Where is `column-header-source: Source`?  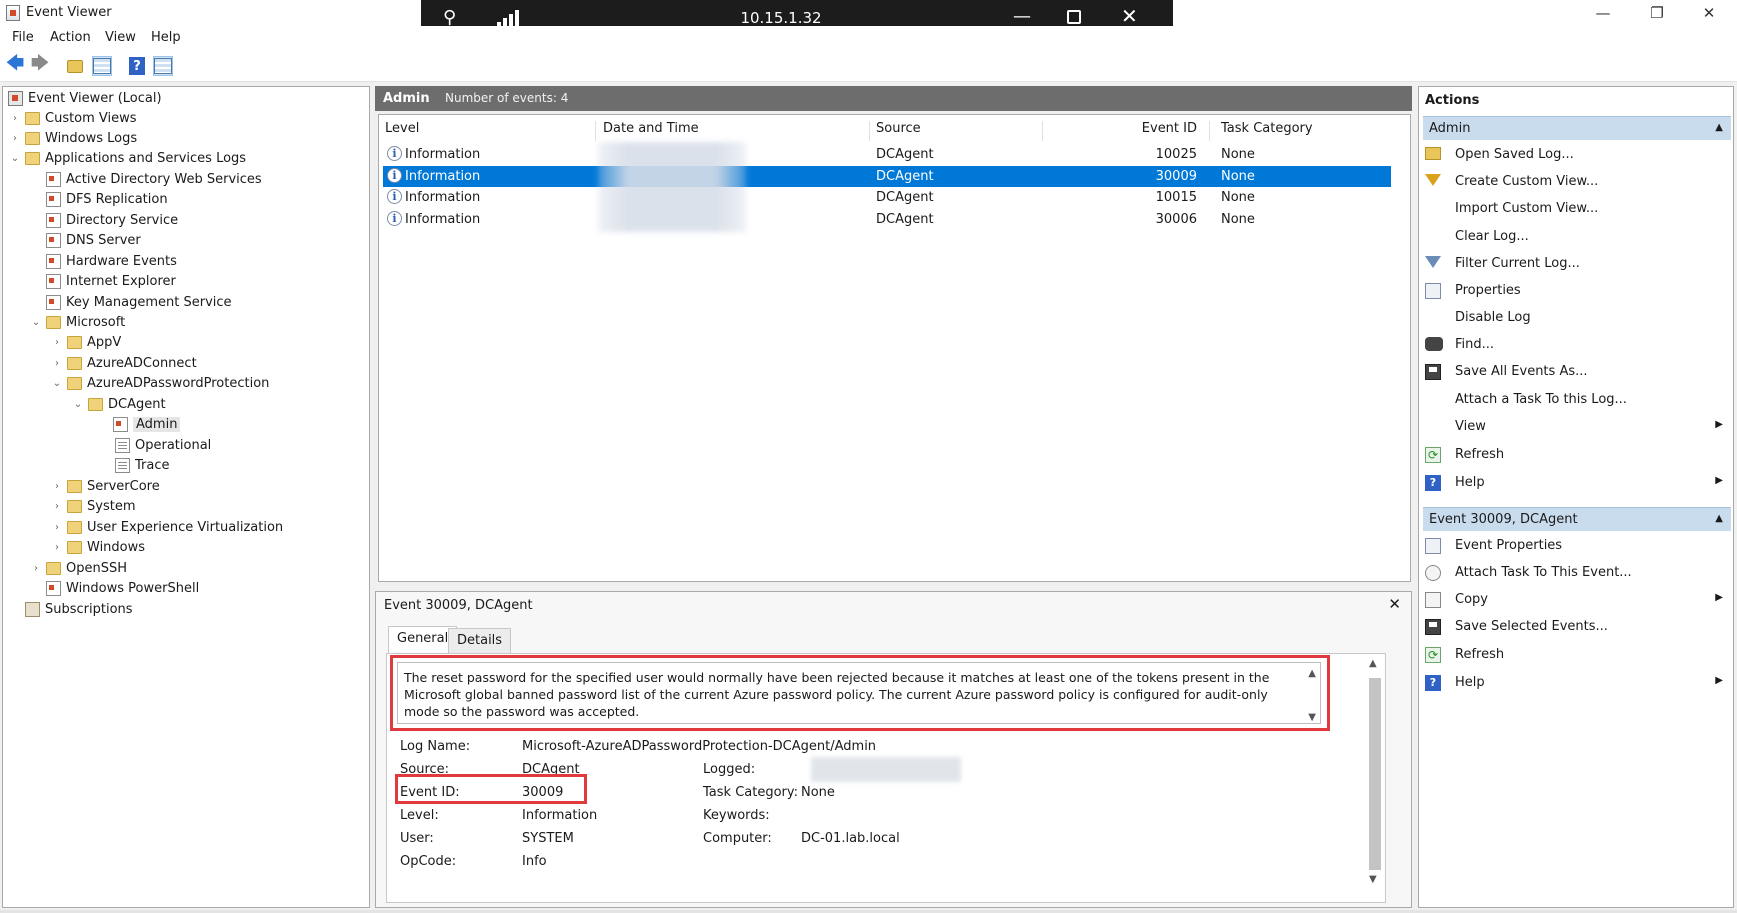 column-header-source: Source is located at coordinates (898, 131).